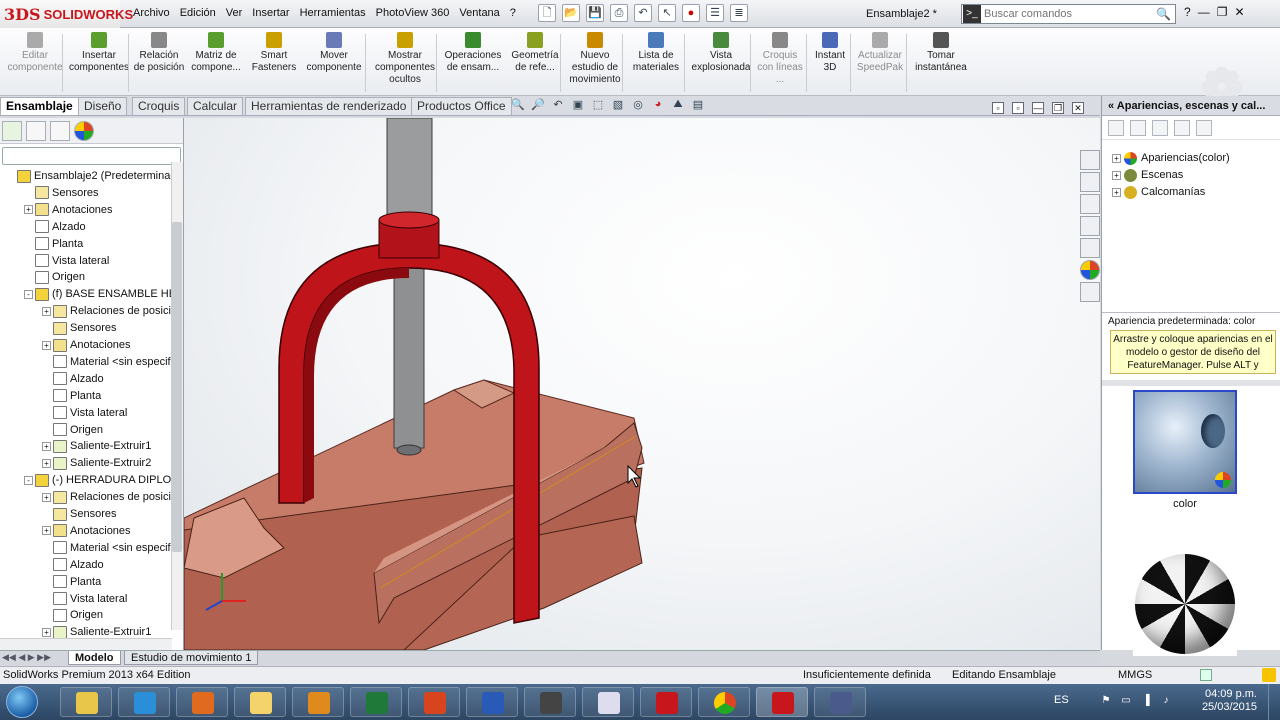  I want to click on appearance-swatch-checker, so click(1185, 604).